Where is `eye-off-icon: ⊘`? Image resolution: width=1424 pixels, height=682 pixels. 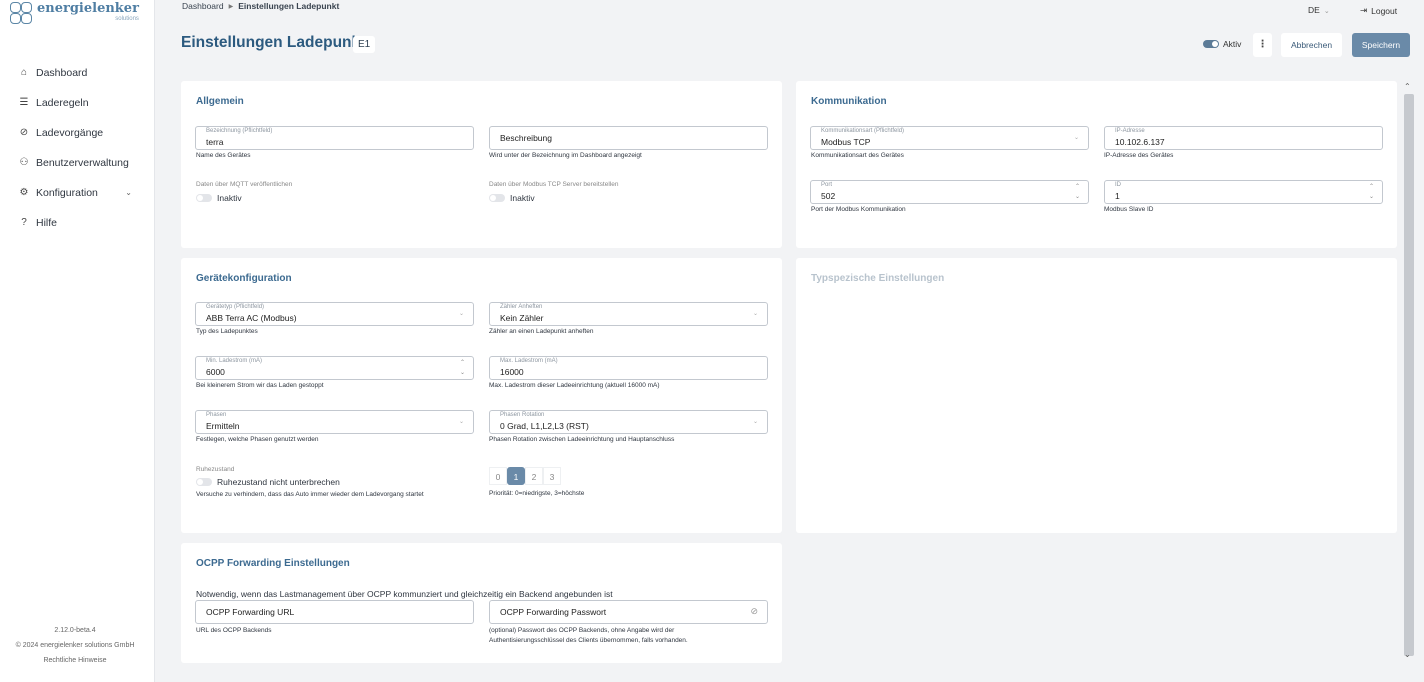 eye-off-icon: ⊘ is located at coordinates (754, 611).